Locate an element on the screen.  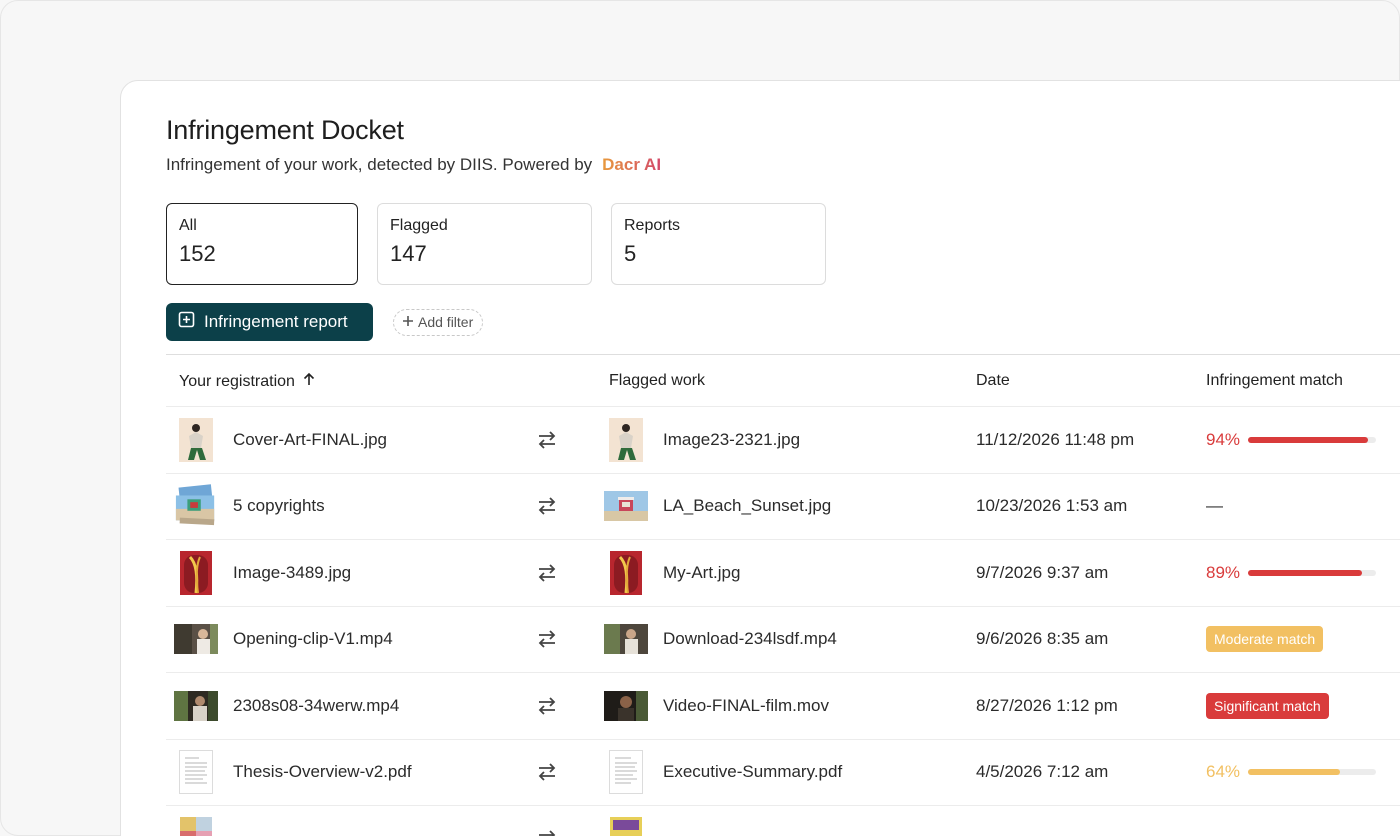
stat-label: All is located at coordinates (188, 225).